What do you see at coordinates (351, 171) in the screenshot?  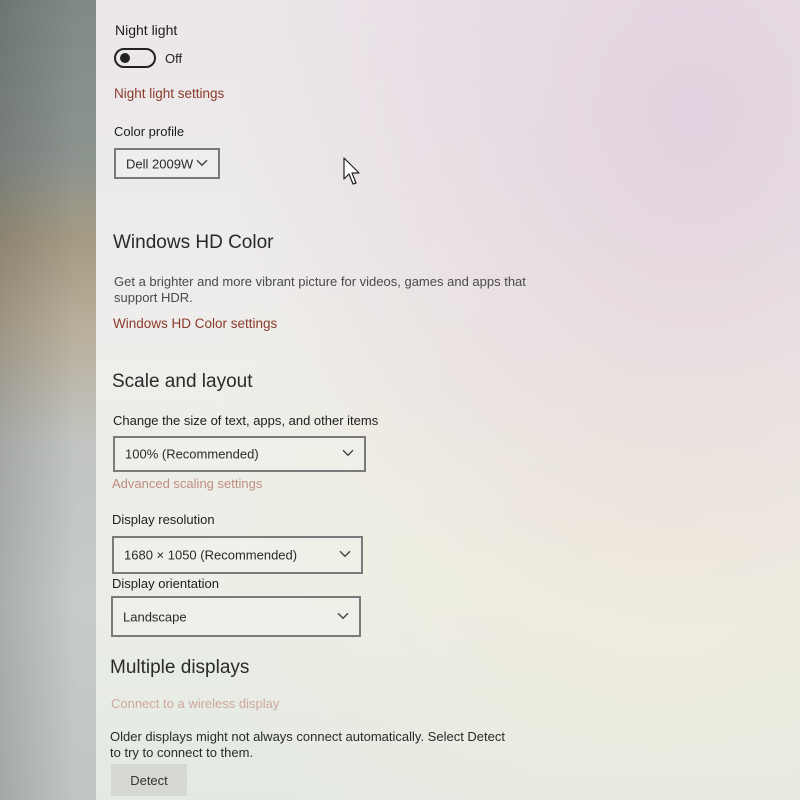 I see `mouse-pointer-icon` at bounding box center [351, 171].